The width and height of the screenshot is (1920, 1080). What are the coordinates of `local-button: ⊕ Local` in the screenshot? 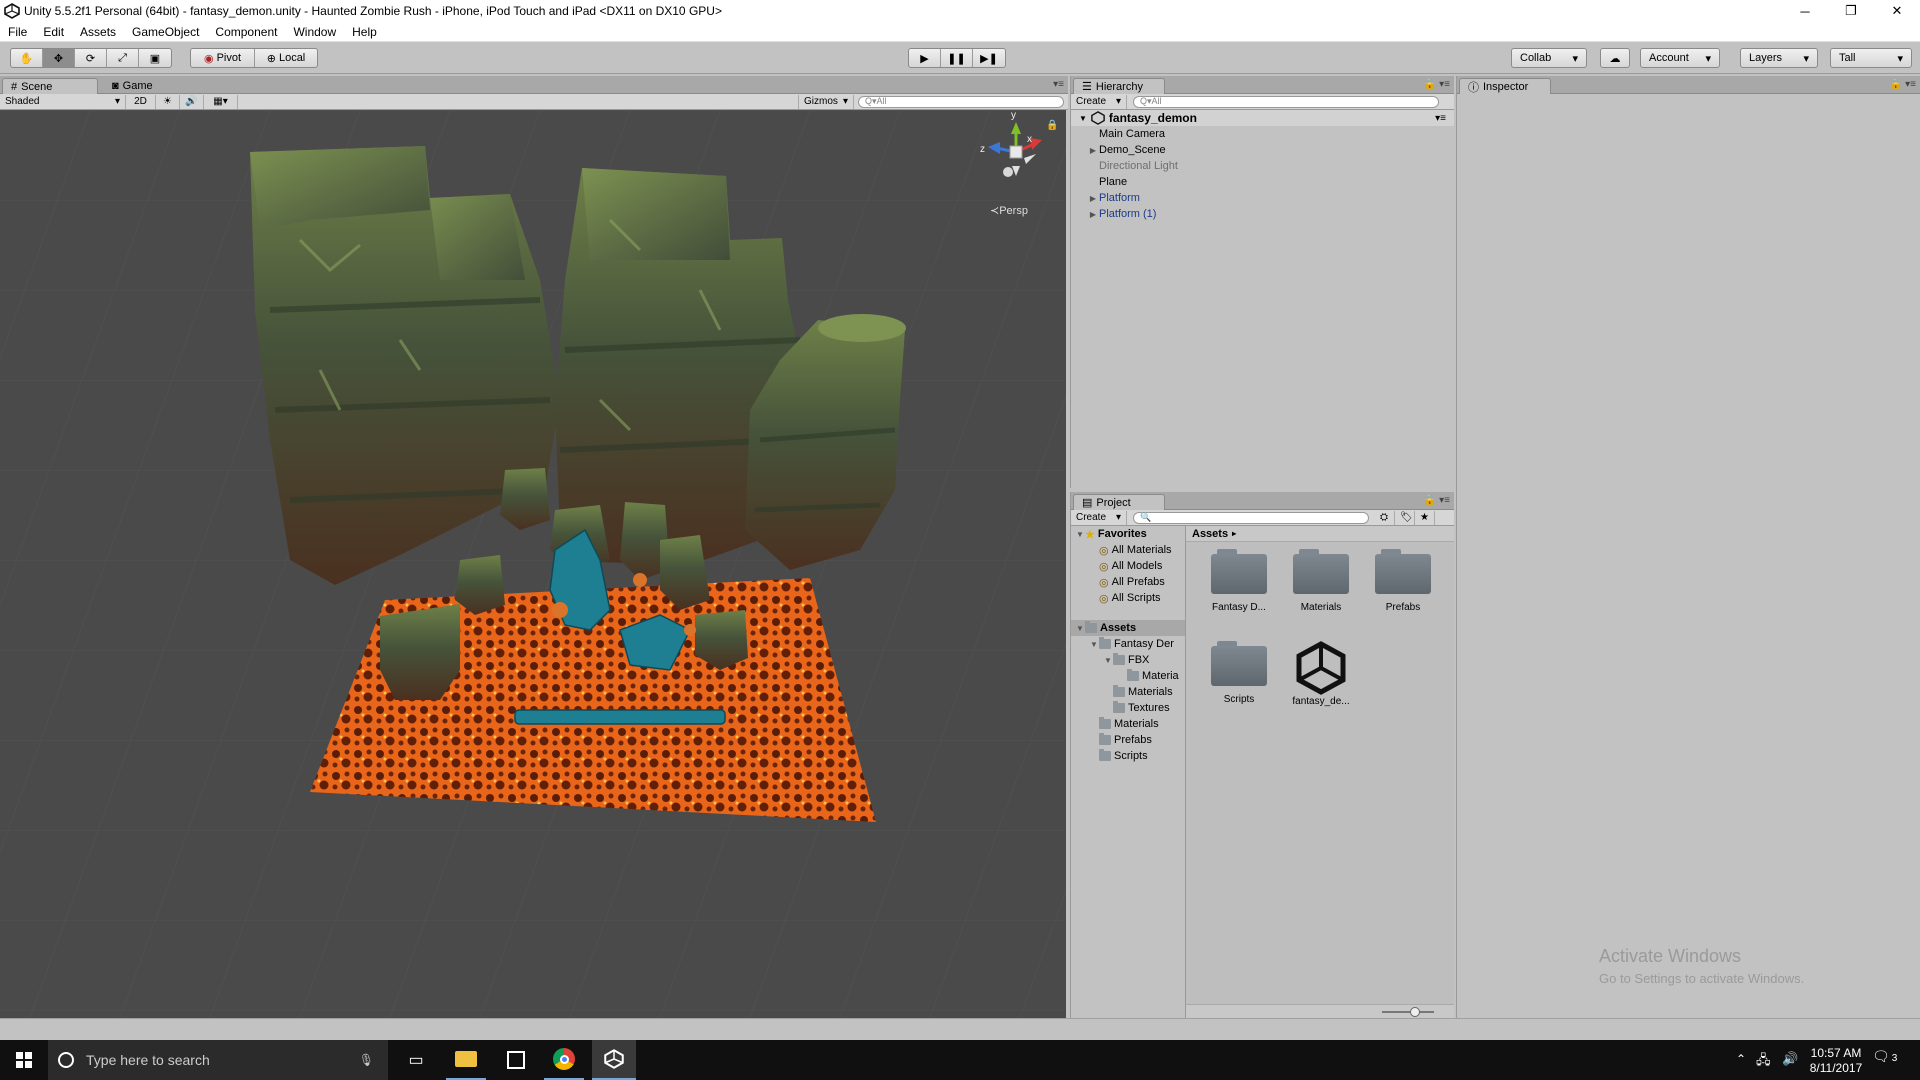 It's located at (286, 58).